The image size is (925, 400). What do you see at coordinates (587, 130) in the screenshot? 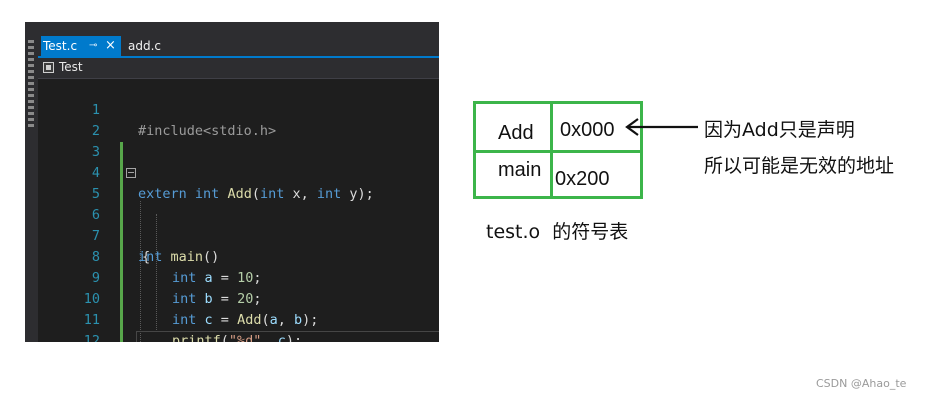
I see `symbol-address: 0x000` at bounding box center [587, 130].